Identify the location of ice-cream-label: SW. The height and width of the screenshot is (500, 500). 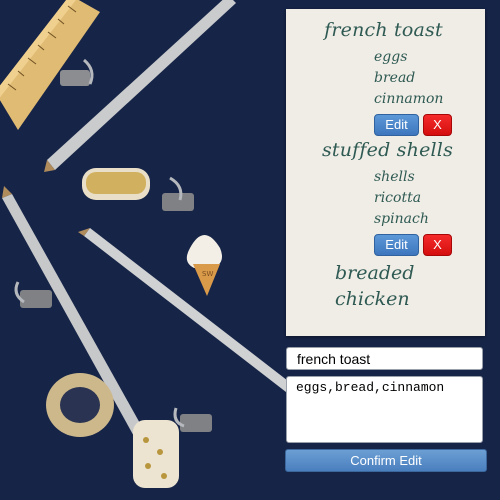
(207, 274).